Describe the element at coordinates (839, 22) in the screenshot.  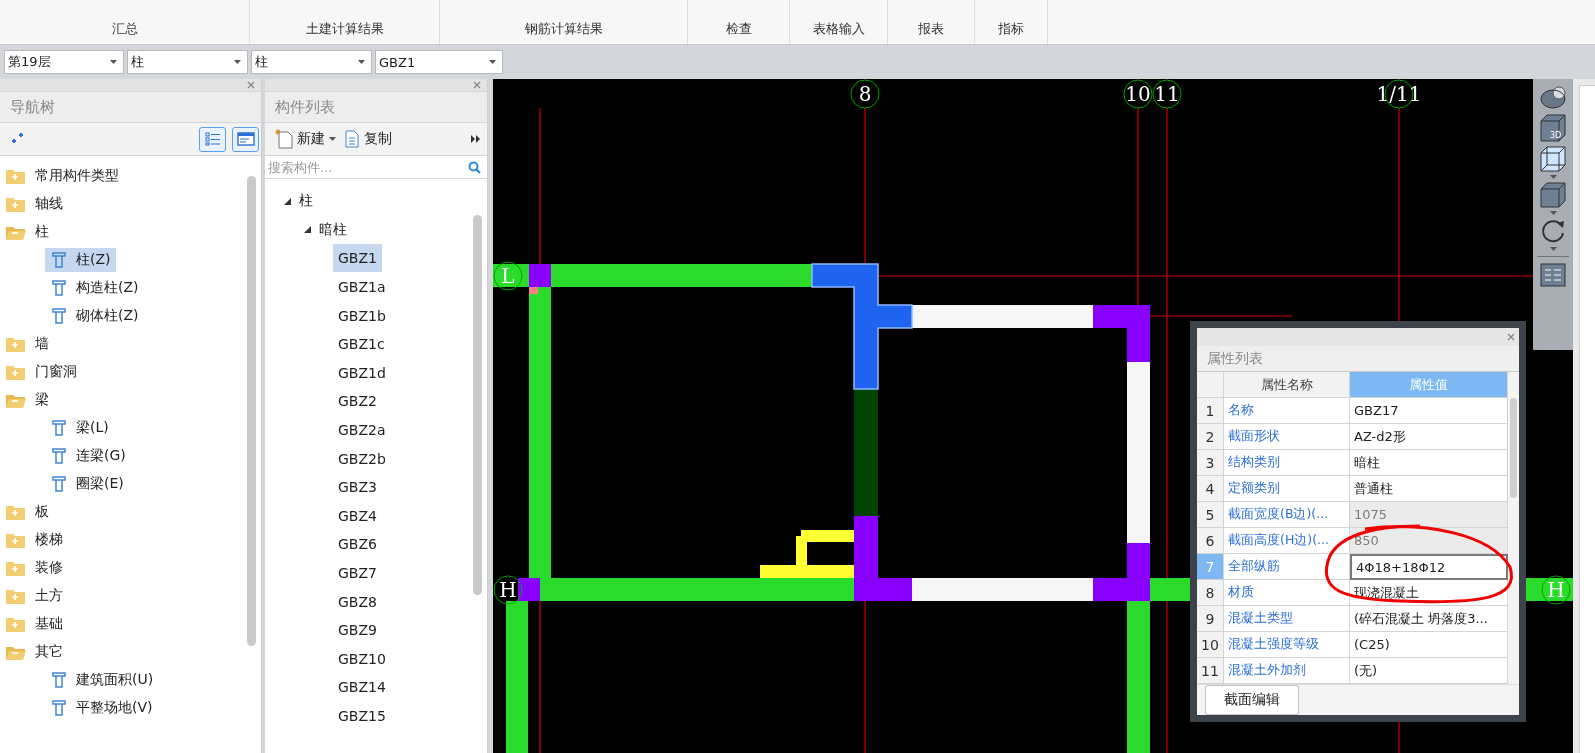
I see `ribbon-tab: 表格输入` at that location.